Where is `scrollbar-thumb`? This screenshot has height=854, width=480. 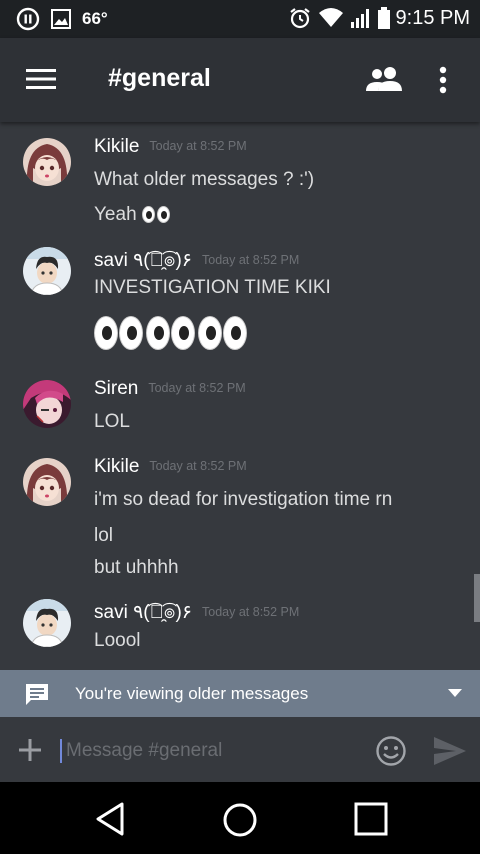
scrollbar-thumb is located at coordinates (477, 598).